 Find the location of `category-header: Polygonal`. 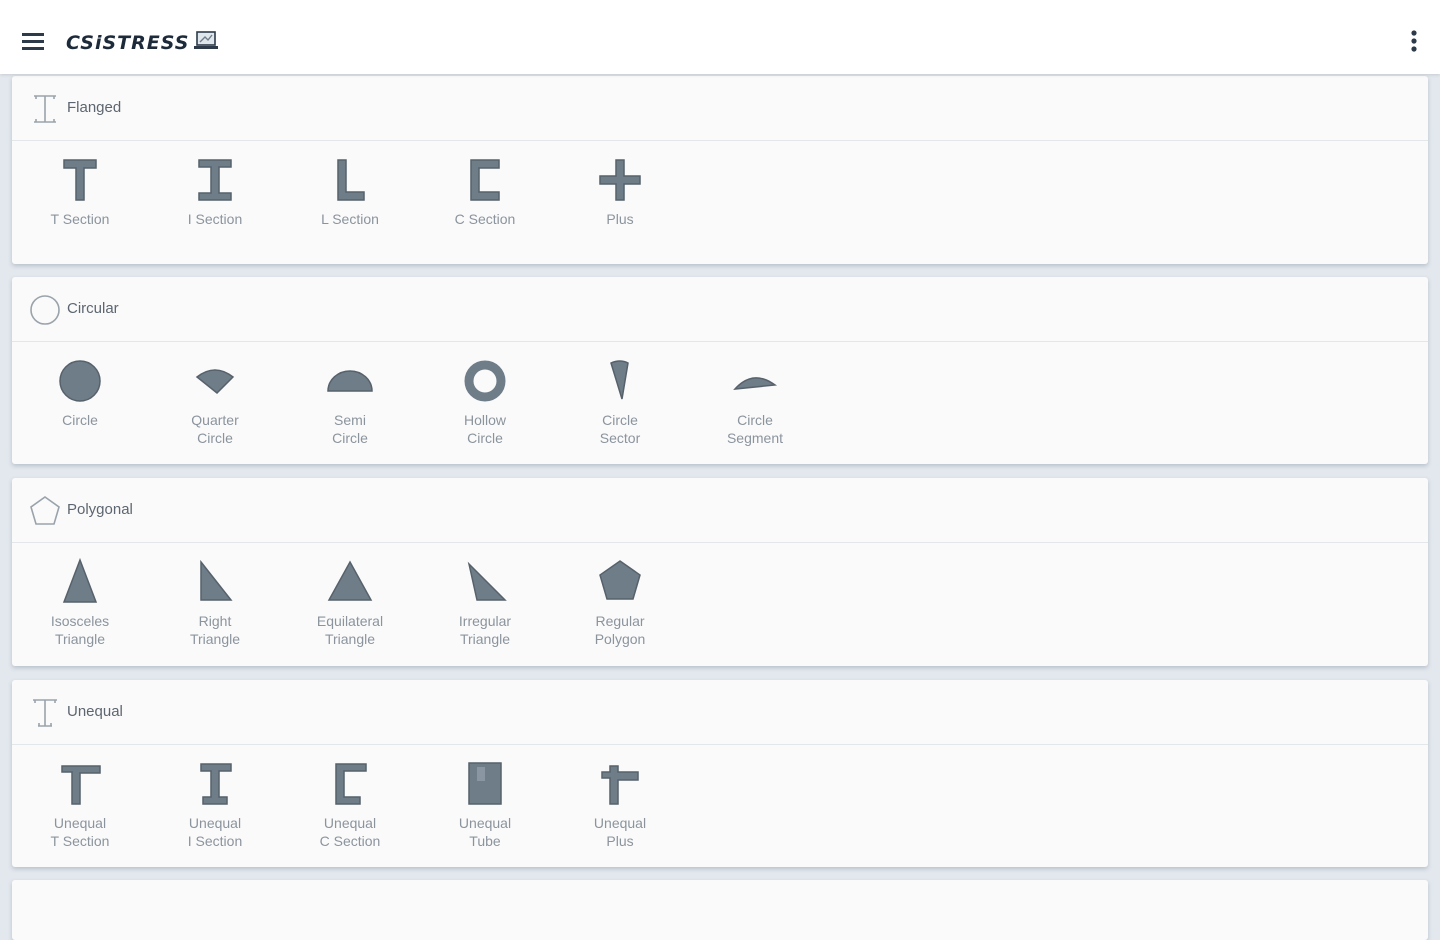

category-header: Polygonal is located at coordinates (720, 510).